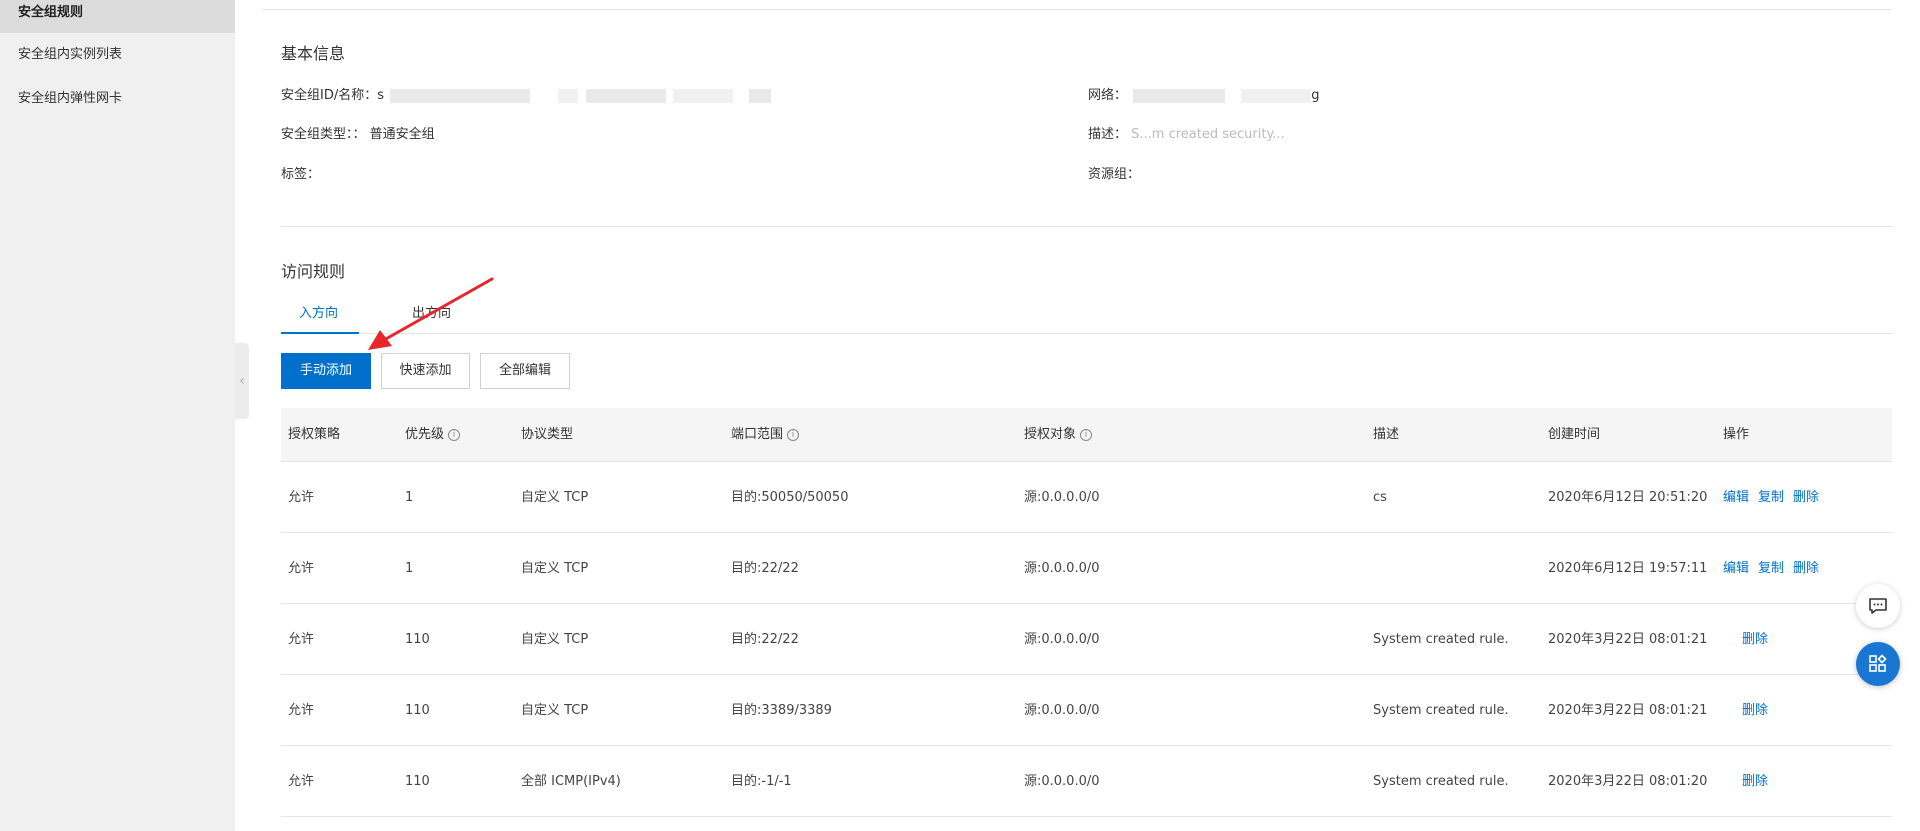  Describe the element at coordinates (1628, 568) in the screenshot. I see `cell-created-time: 2020年6月12日 19:57:11` at that location.